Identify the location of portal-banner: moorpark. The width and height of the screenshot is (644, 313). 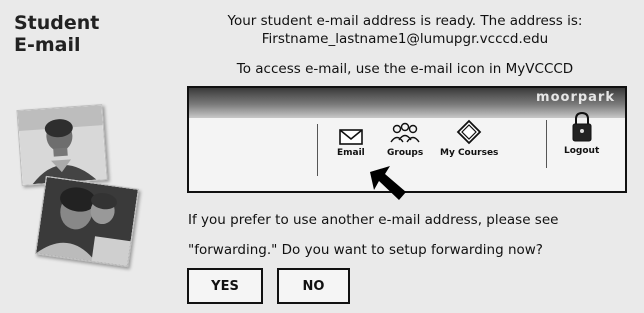
(407, 103).